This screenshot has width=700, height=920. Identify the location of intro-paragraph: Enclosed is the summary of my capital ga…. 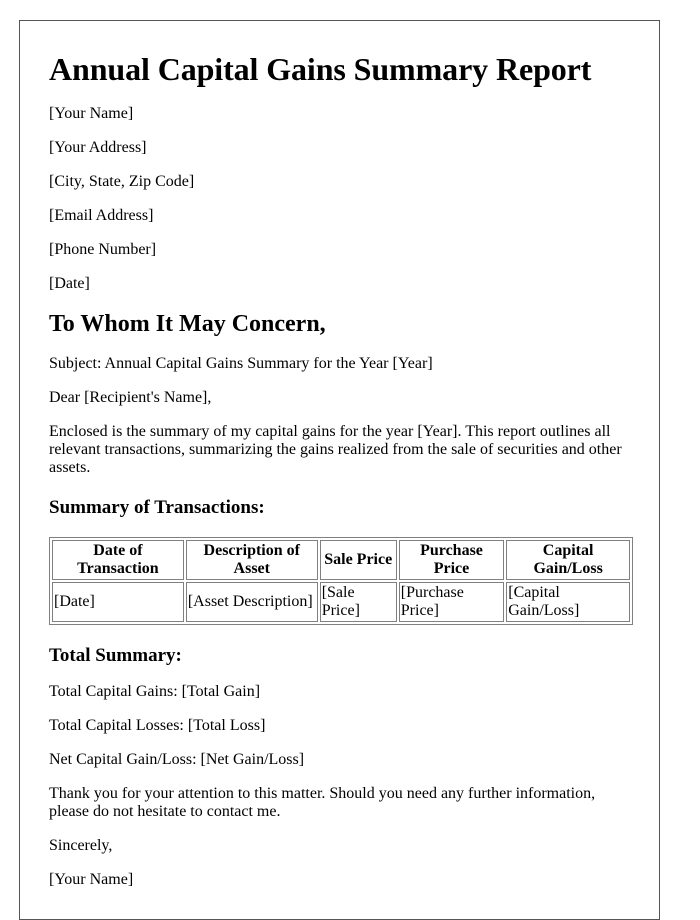
(335, 449).